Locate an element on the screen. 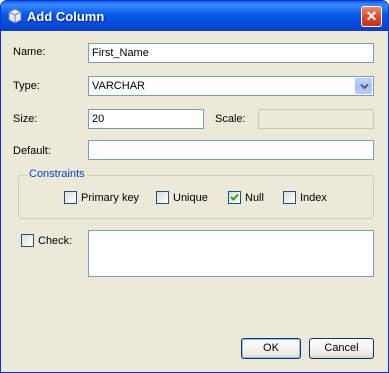 This screenshot has width=389, height=373. index-checkbox: Index is located at coordinates (305, 197).